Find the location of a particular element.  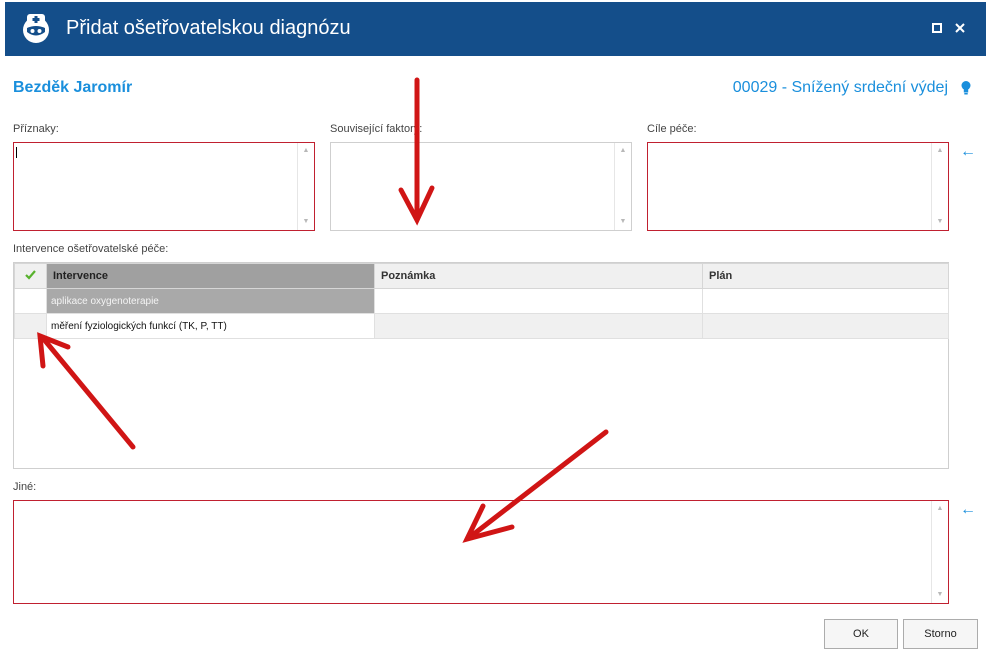

title-bar-background: Přidat ošetřovatelskou diagnózu is located at coordinates (495, 29).